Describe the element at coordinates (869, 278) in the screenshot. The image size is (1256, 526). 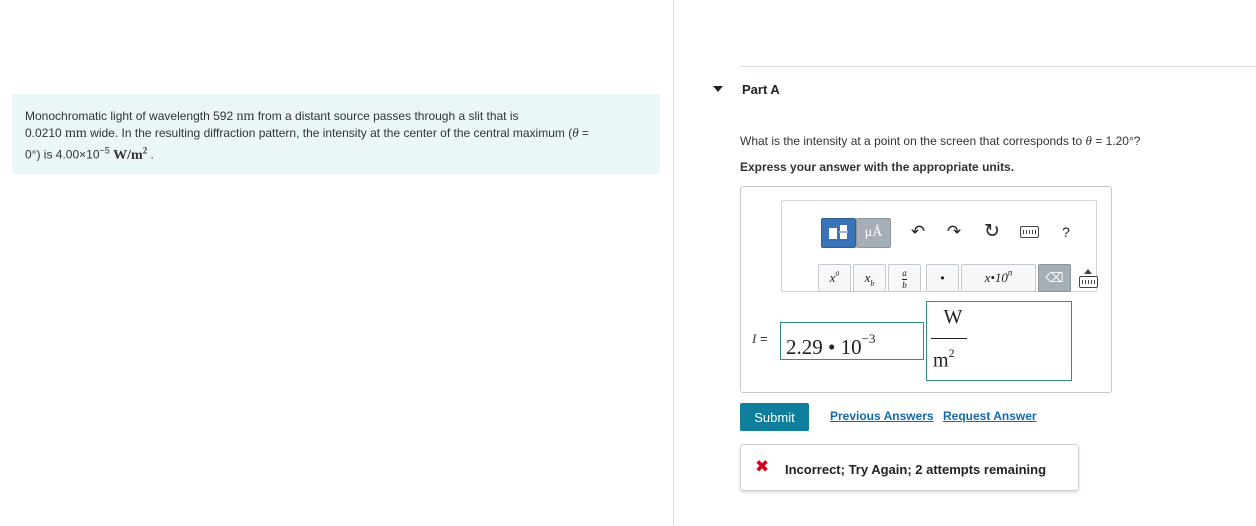
I see `subscript-button: xb` at that location.